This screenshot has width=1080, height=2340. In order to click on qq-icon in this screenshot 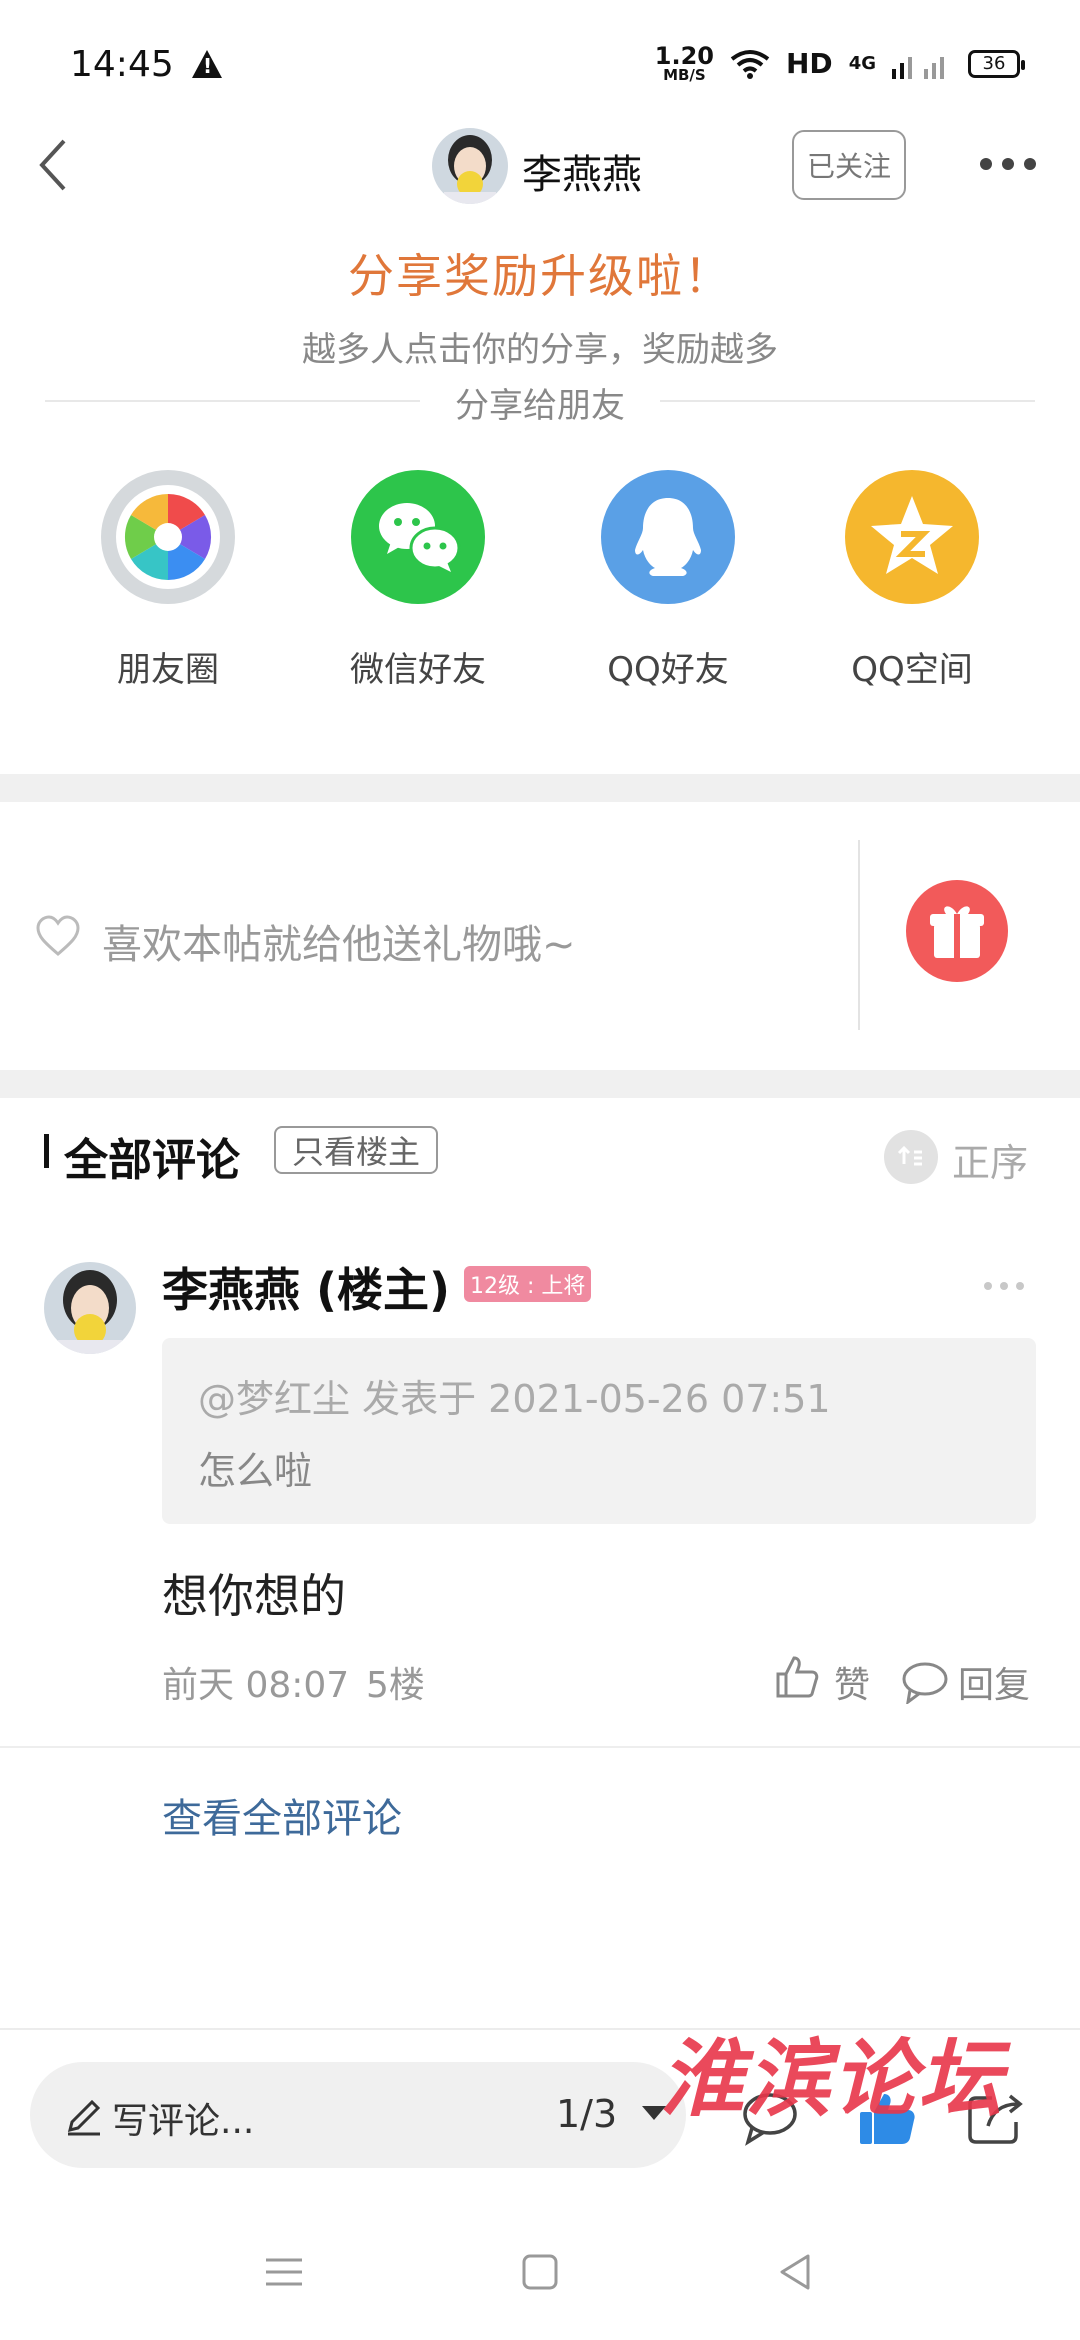, I will do `click(668, 537)`.